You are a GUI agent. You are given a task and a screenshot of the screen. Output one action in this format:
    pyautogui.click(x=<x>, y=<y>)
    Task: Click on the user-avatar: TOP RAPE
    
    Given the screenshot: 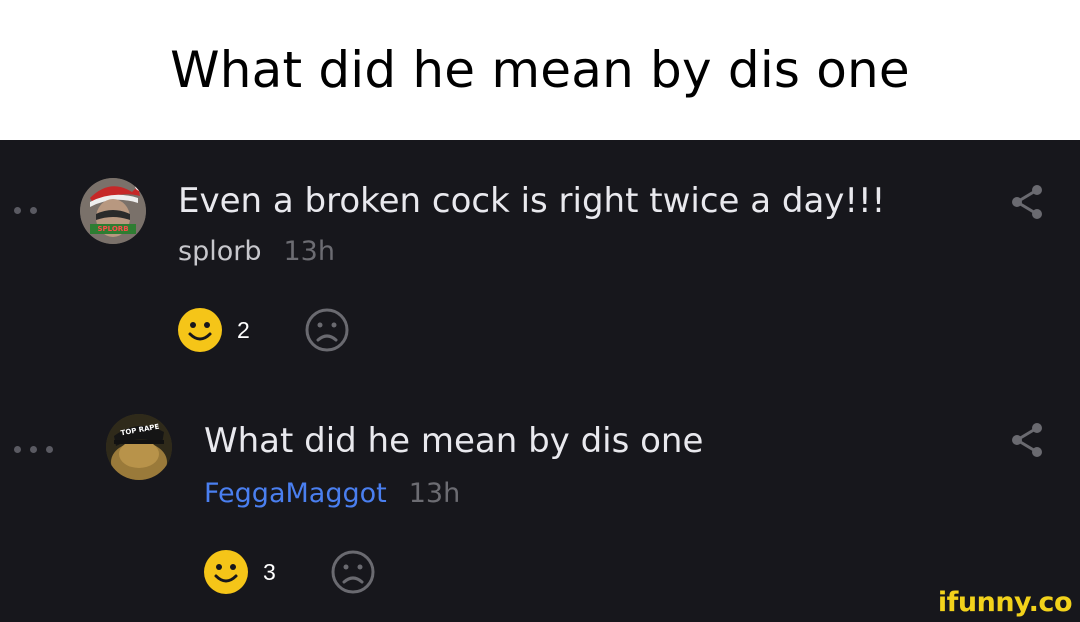 What is the action you would take?
    pyautogui.click(x=139, y=447)
    